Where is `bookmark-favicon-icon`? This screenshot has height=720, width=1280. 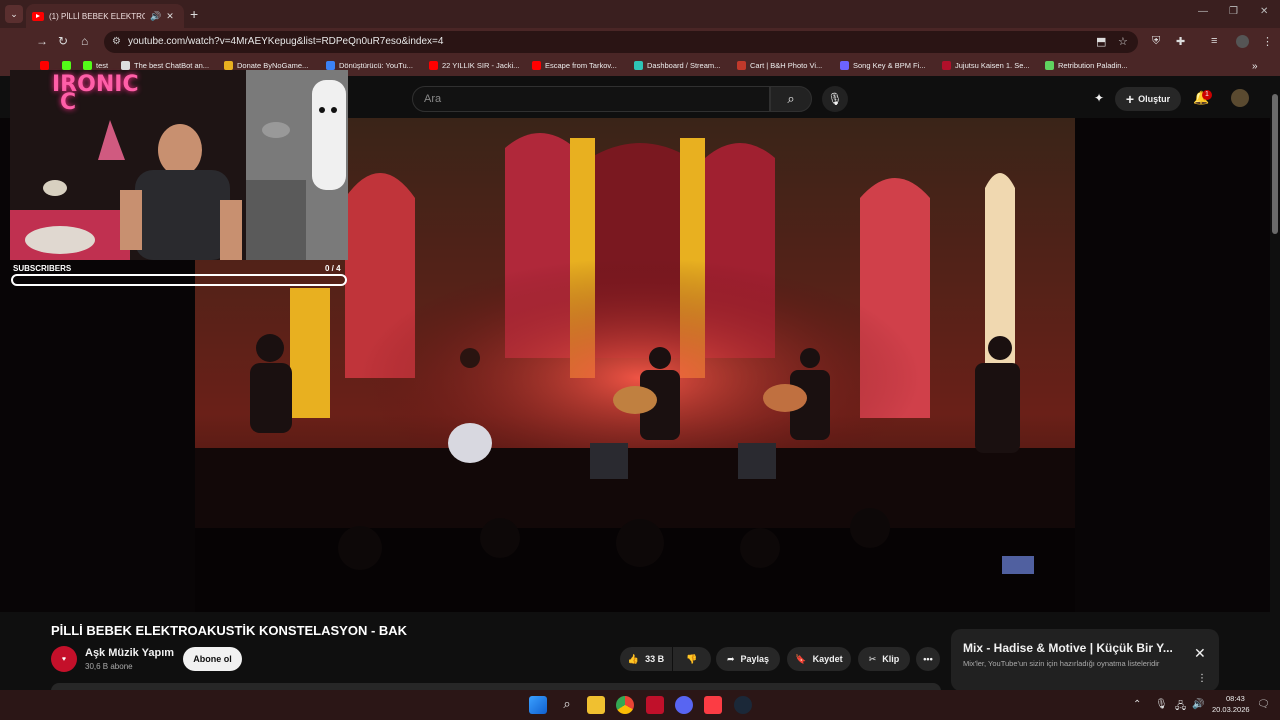
bookmark-favicon-icon is located at coordinates (44, 65).